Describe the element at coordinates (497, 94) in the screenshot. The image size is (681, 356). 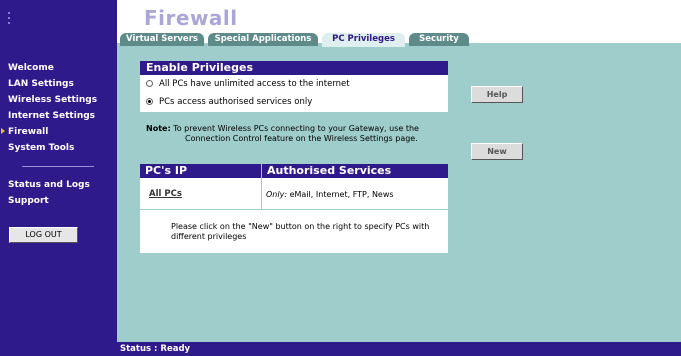
I see `help-button: Help` at that location.